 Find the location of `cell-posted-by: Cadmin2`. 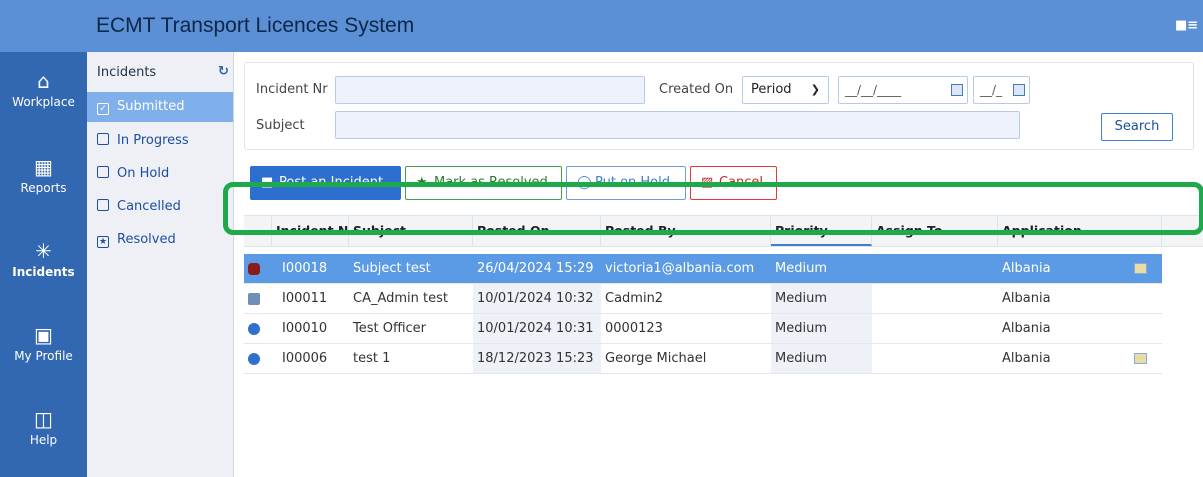

cell-posted-by: Cadmin2 is located at coordinates (634, 298).